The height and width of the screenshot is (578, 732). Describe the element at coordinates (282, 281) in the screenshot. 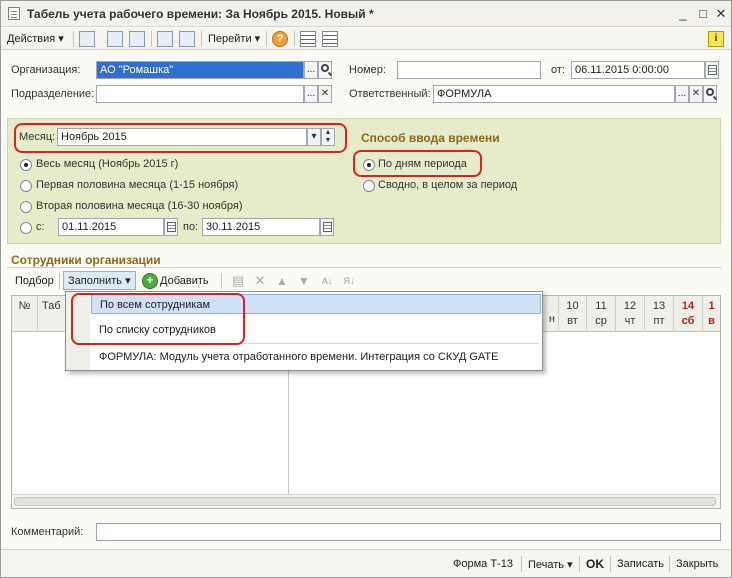

I see `move-up-icon: ▲` at that location.